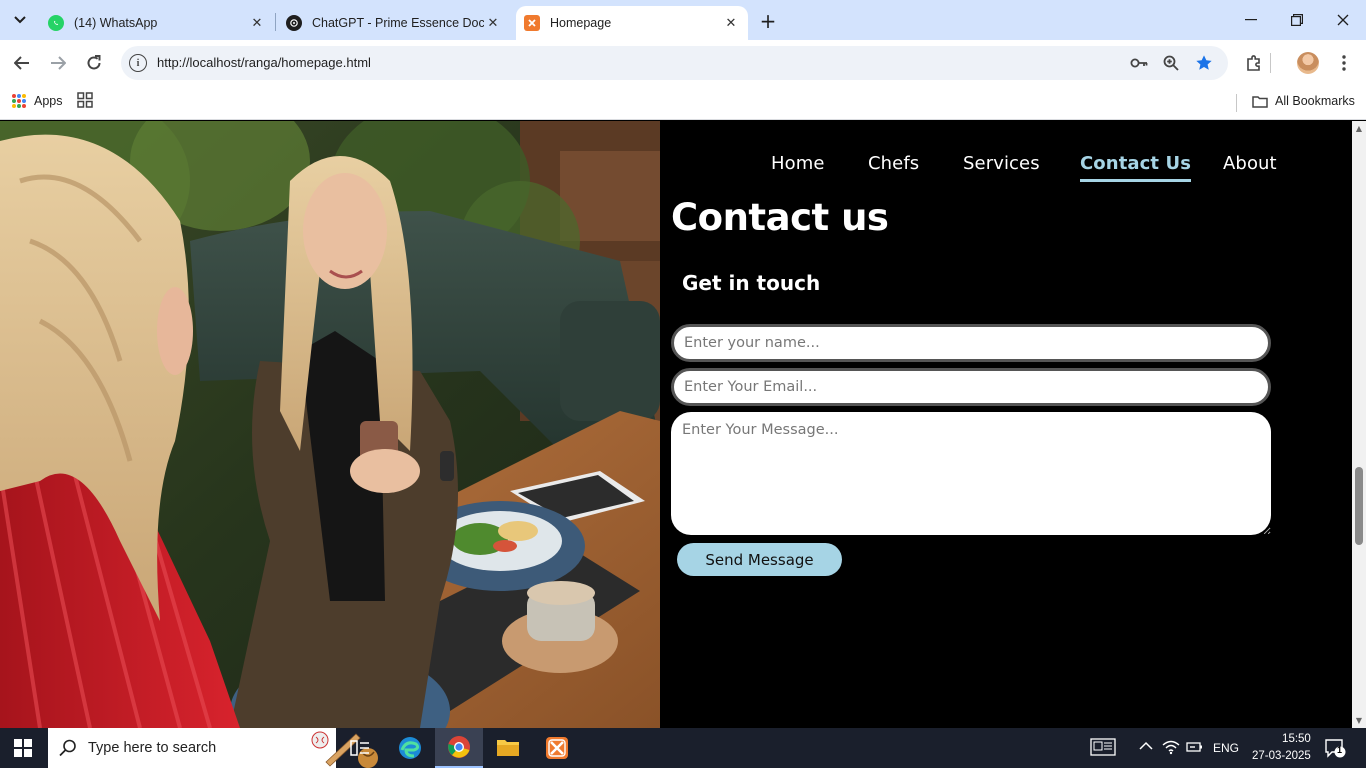 This screenshot has height=768, width=1366. I want to click on taskbar-chrome, so click(459, 748).